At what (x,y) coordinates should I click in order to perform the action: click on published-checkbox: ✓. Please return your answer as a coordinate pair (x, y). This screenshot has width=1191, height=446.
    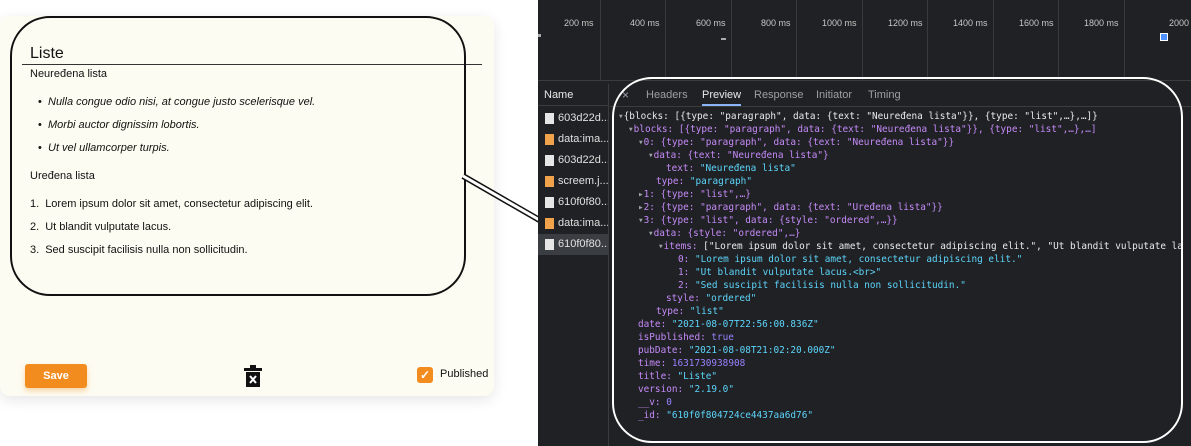
    Looking at the image, I should click on (425, 375).